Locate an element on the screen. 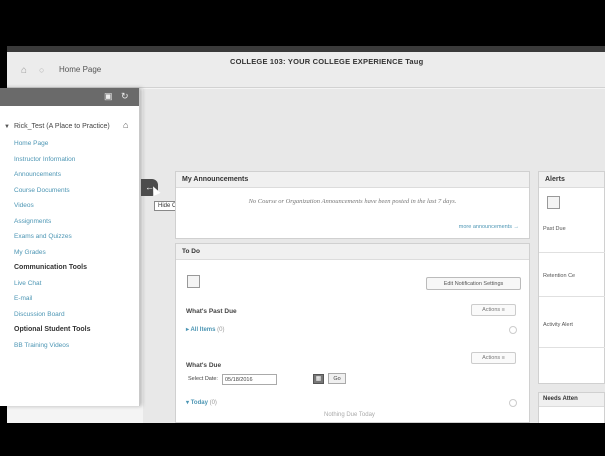 The width and height of the screenshot is (605, 456). alerts-activity: Activity Alert is located at coordinates (558, 325).